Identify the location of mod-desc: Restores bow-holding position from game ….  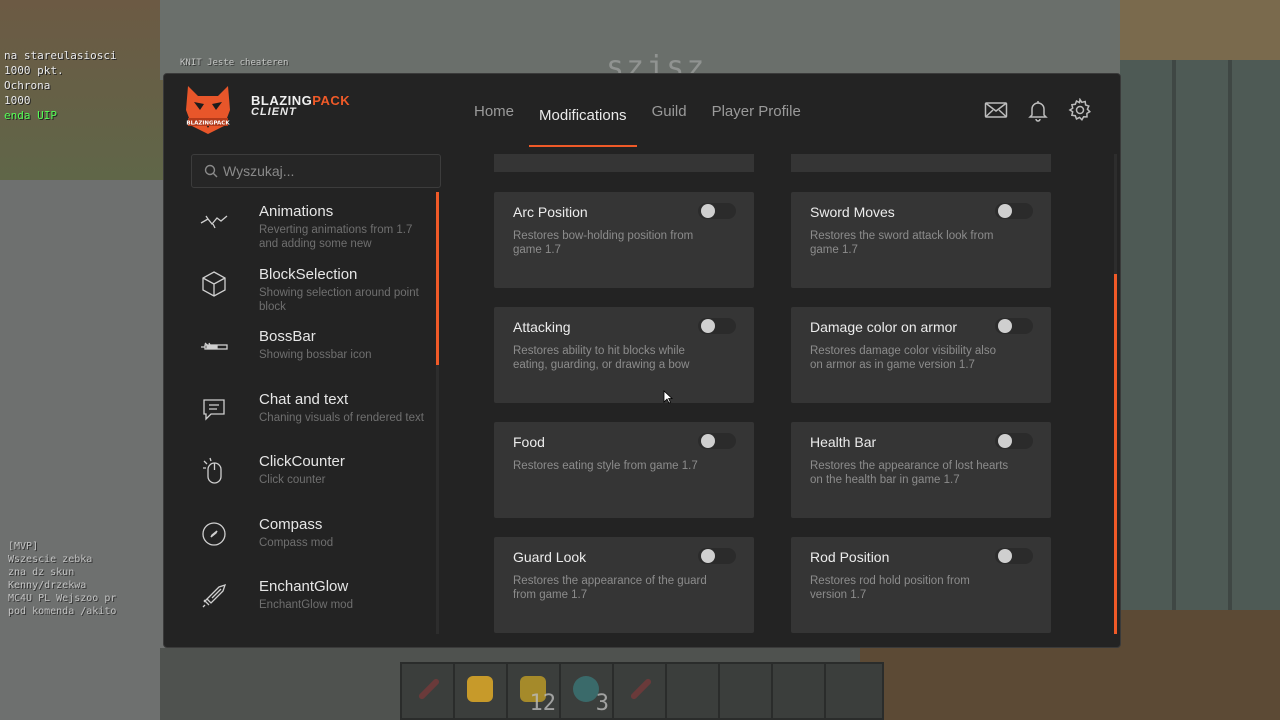
(603, 243).